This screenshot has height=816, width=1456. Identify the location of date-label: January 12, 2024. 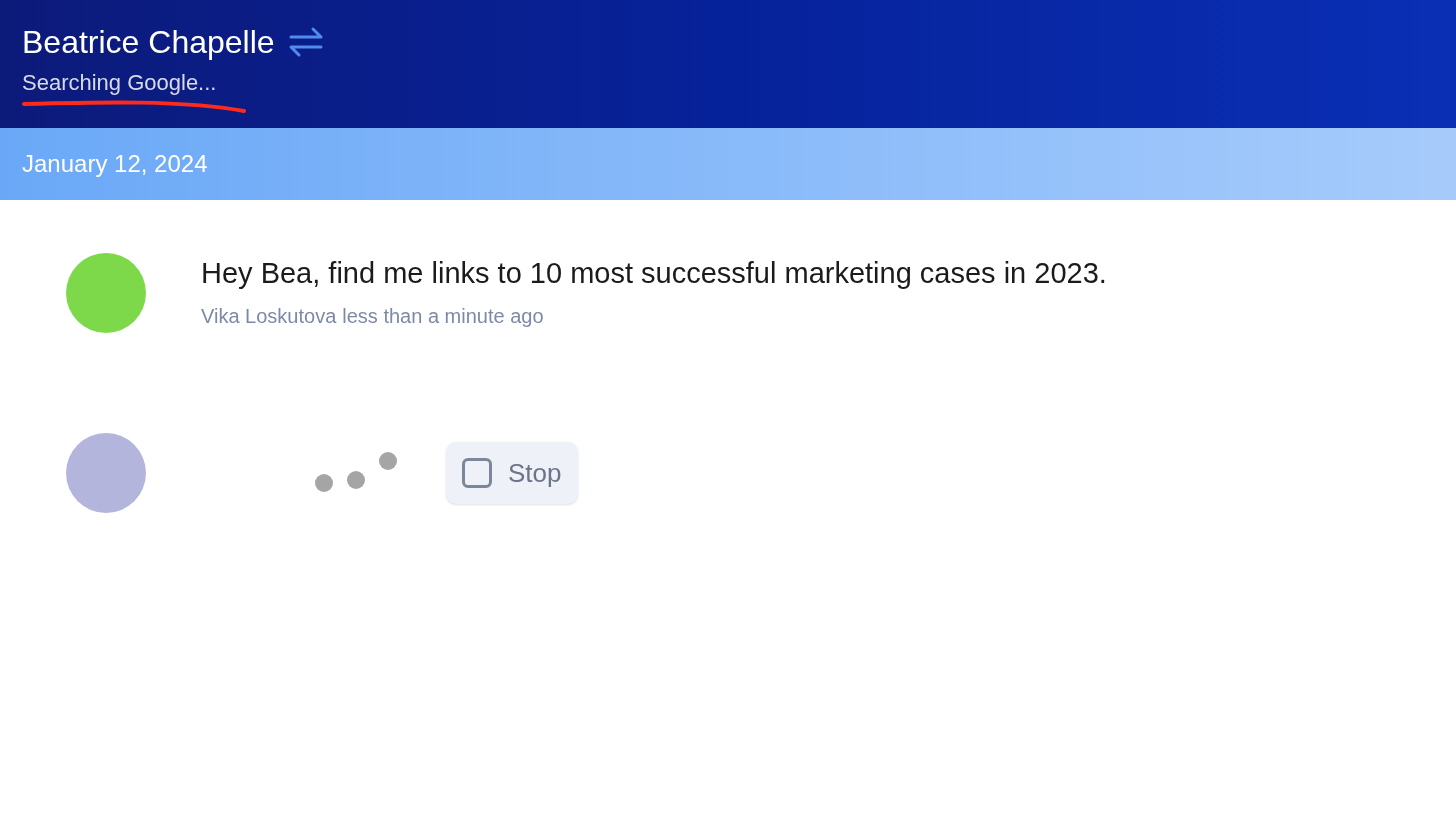
(115, 164).